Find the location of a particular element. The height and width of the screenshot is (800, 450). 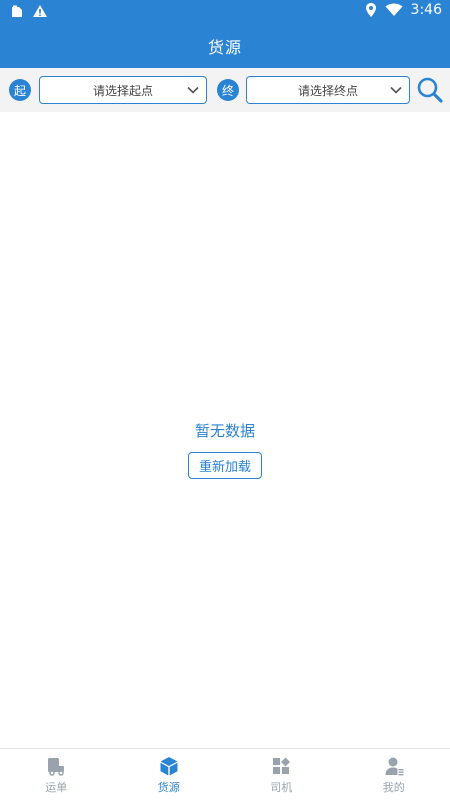

tab-label: 司机 is located at coordinates (281, 787).